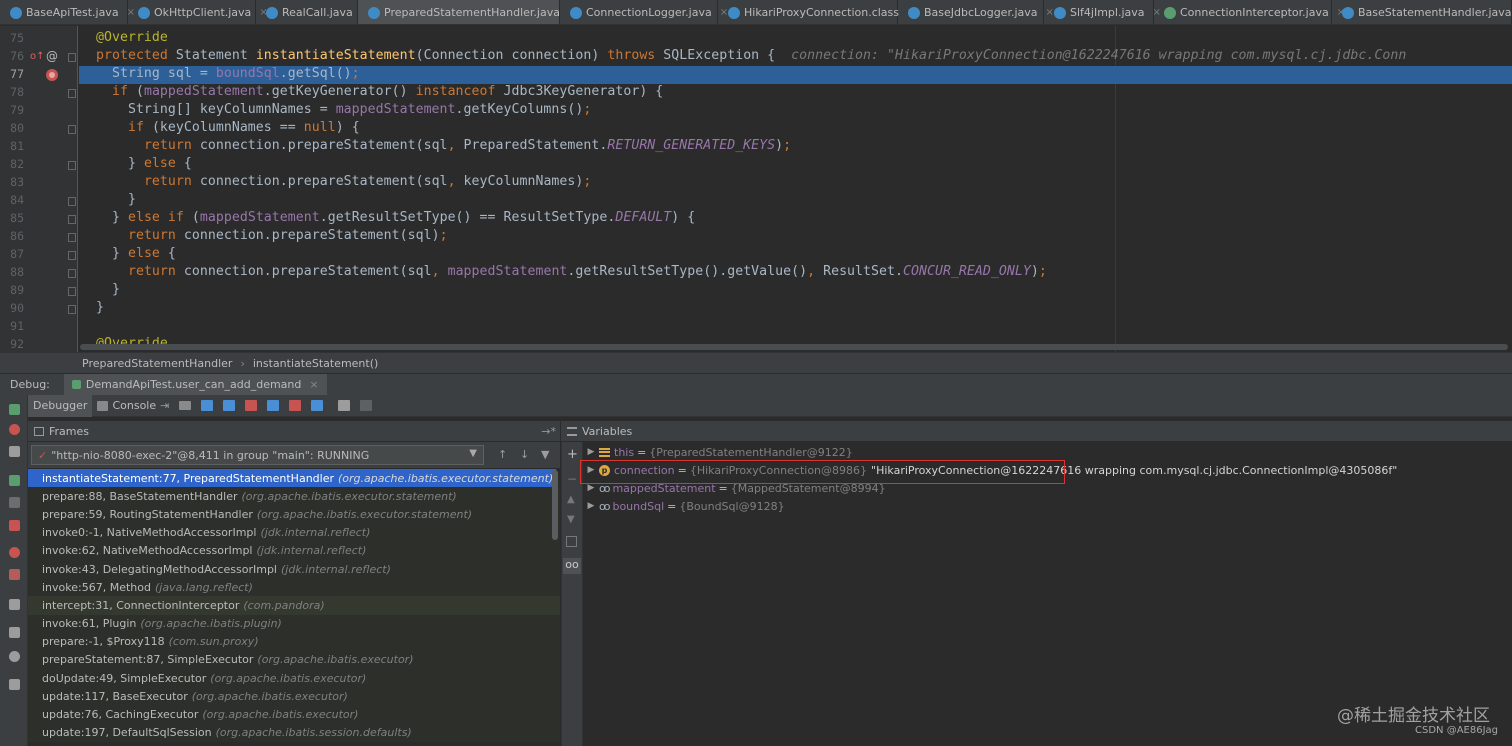  I want to click on editor-horizontal-scrollbar, so click(794, 347).